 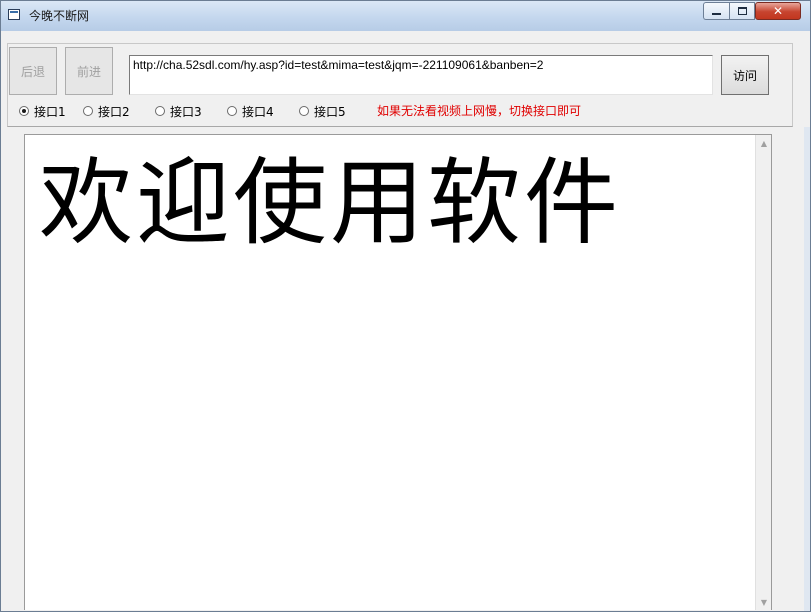 What do you see at coordinates (405, 16) in the screenshot?
I see `title-bar: 今晚不断网 ✕` at bounding box center [405, 16].